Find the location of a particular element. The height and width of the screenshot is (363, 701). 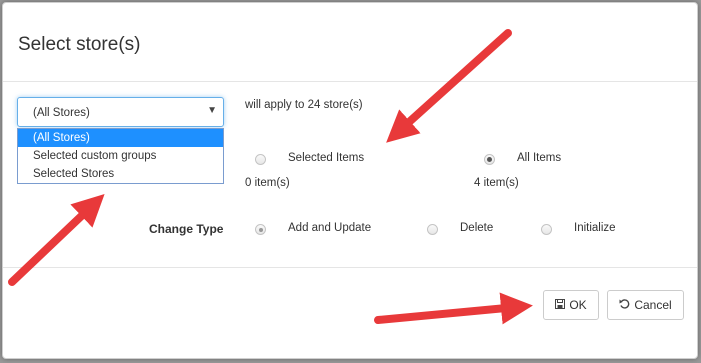

arrow-to-ok-button is located at coordinates (453, 308).